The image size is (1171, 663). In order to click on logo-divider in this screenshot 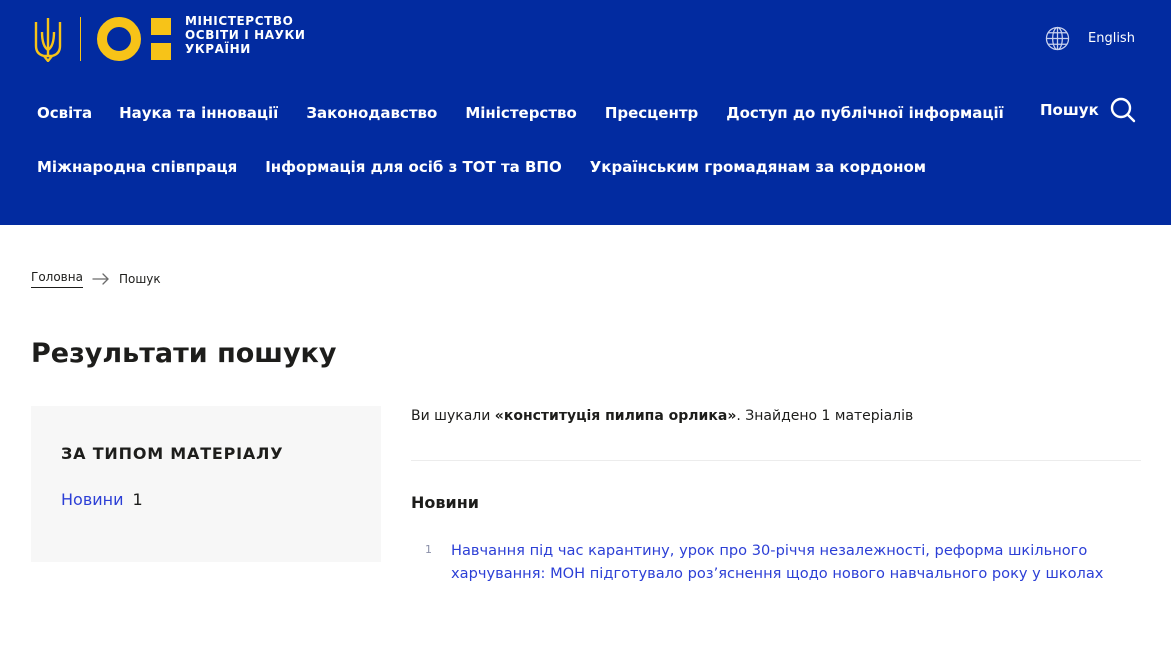, I will do `click(80, 39)`.